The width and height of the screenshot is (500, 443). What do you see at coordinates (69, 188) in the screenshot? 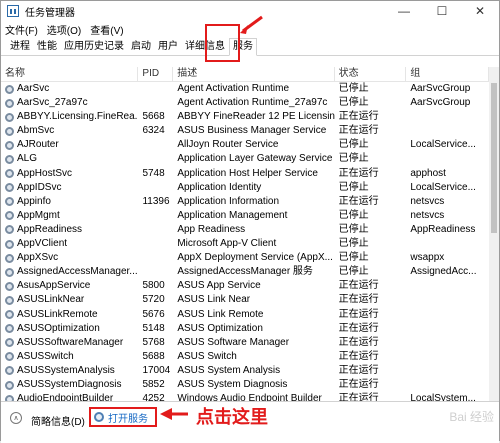
I see `service-name: AppIDSvc` at bounding box center [69, 188].